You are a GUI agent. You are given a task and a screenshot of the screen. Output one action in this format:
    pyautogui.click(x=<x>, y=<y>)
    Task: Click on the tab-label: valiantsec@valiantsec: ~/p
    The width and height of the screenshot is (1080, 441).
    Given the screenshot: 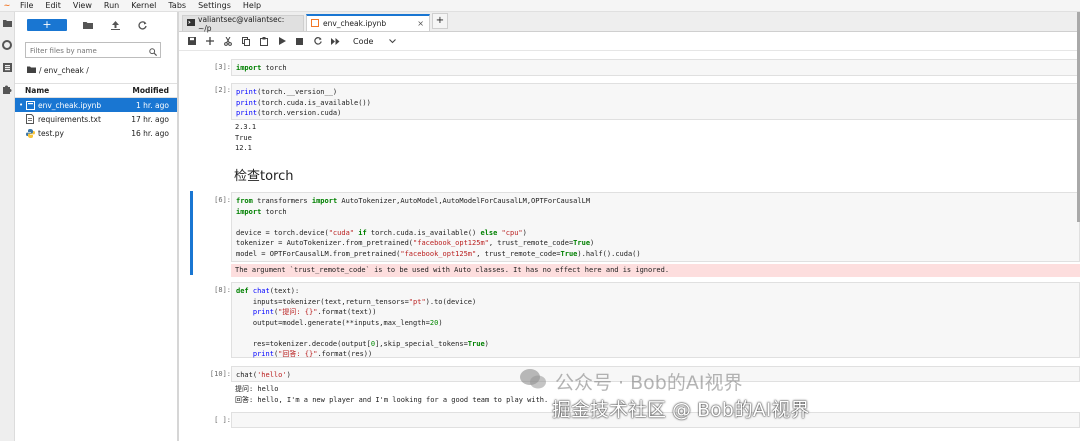 What is the action you would take?
    pyautogui.click(x=241, y=23)
    